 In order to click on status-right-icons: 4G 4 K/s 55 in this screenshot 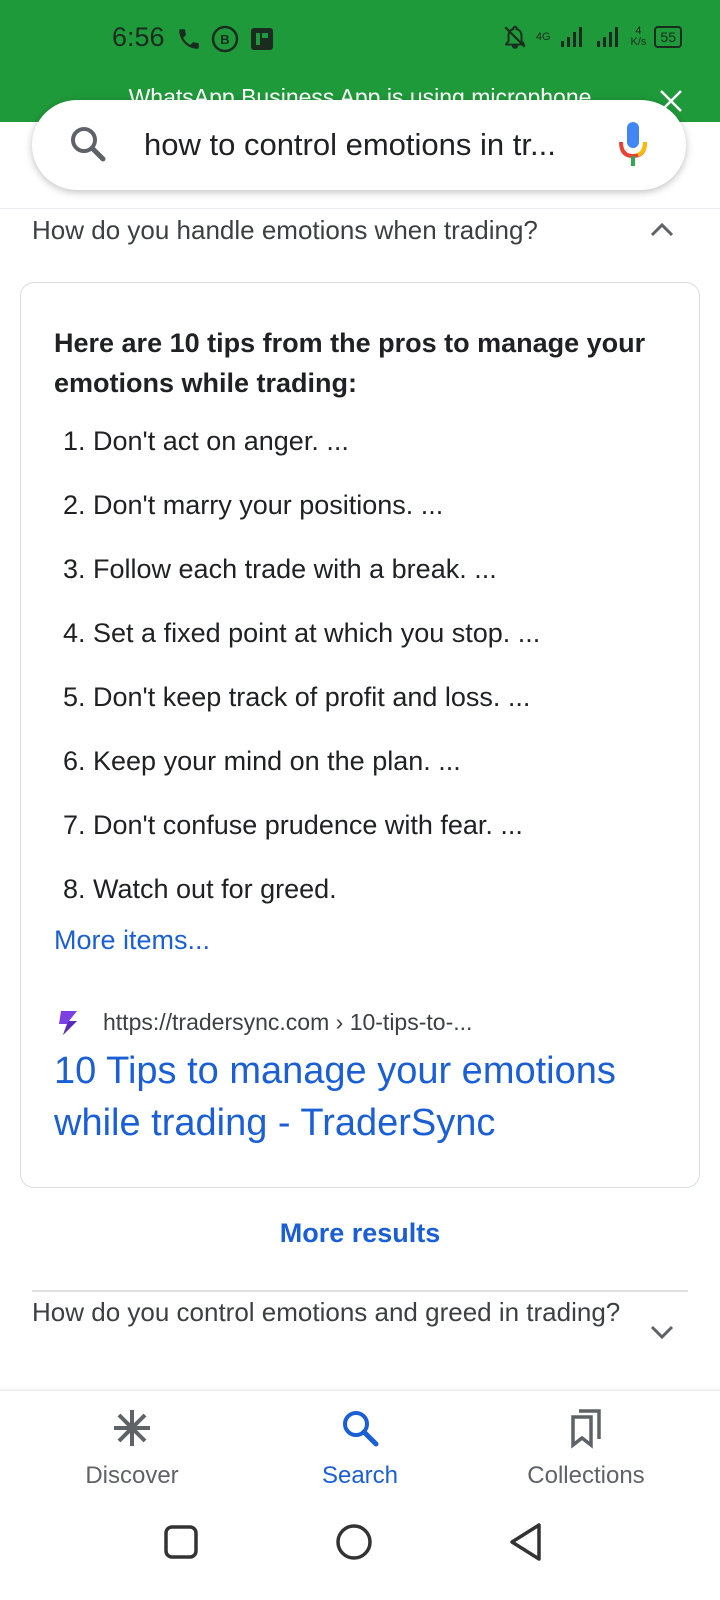, I will do `click(592, 37)`.